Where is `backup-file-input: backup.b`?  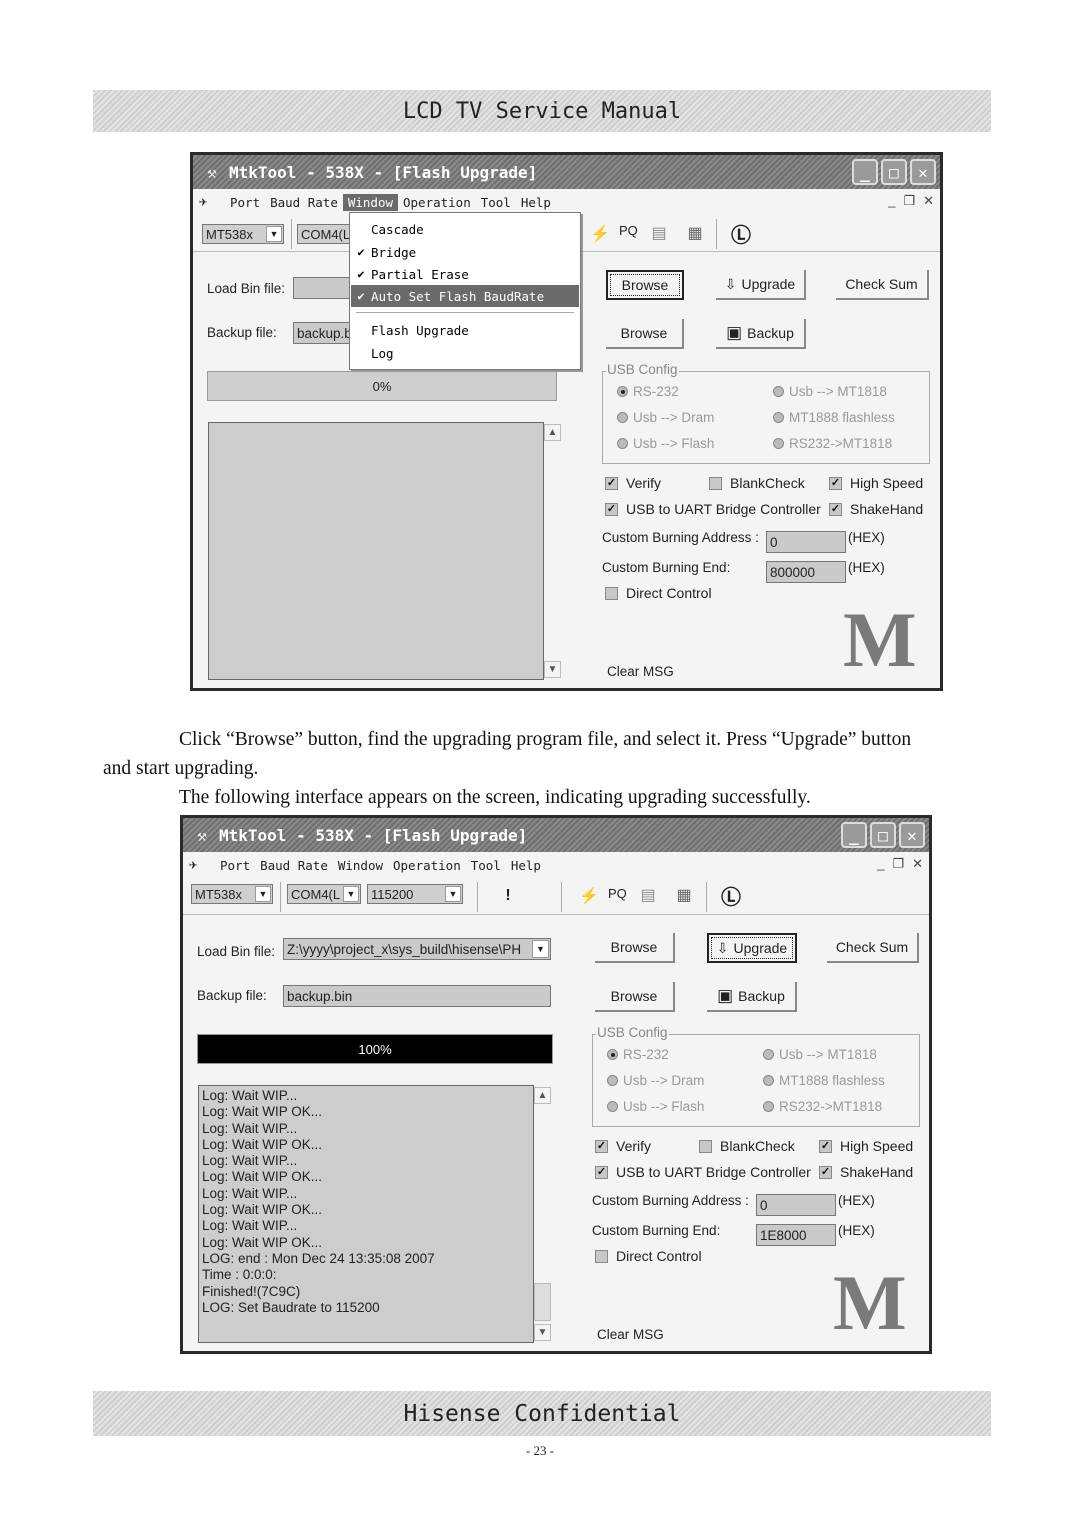
backup-file-input: backup.b is located at coordinates (323, 333).